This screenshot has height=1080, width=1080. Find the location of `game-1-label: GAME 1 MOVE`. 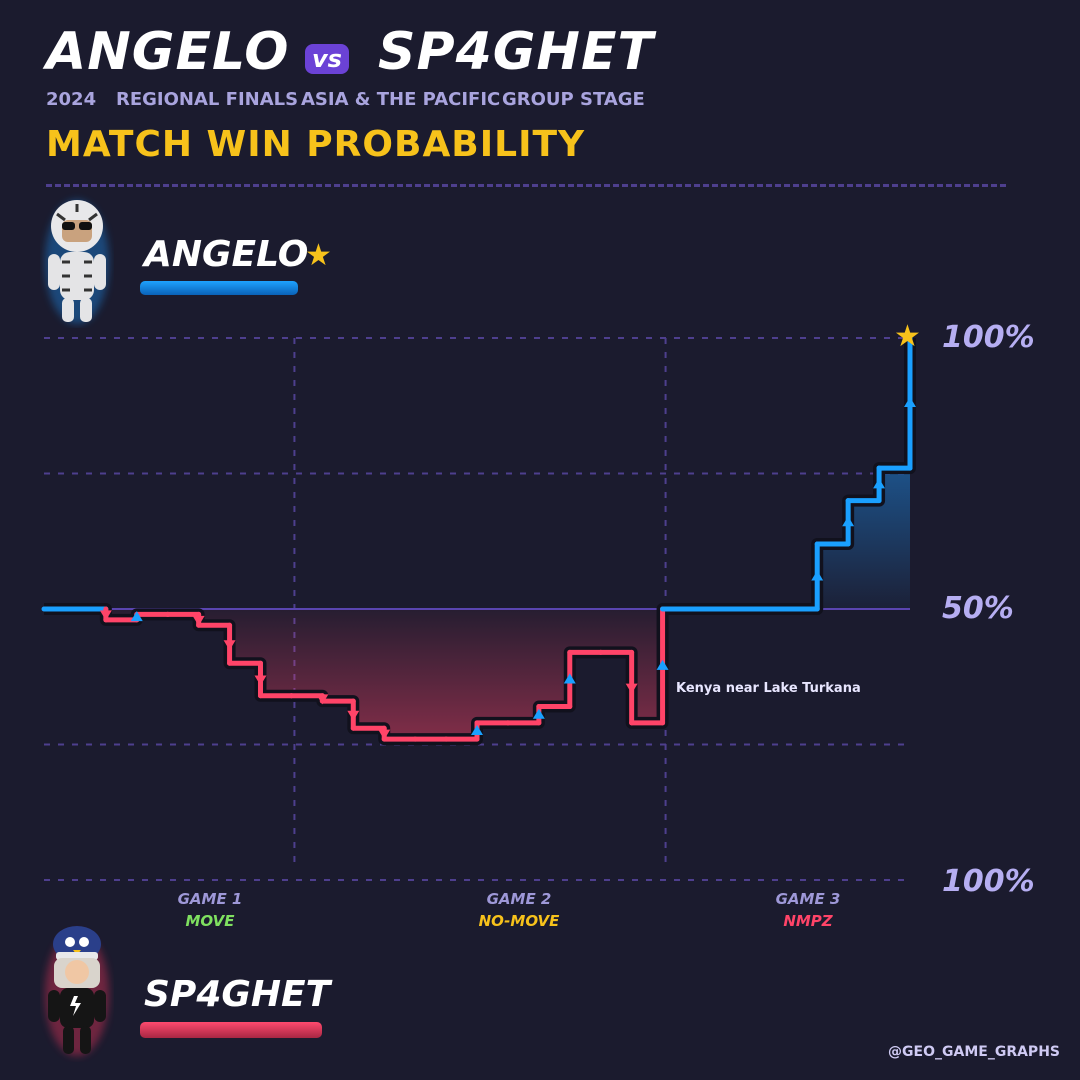

game-1-label: GAME 1 MOVE is located at coordinates (210, 910).